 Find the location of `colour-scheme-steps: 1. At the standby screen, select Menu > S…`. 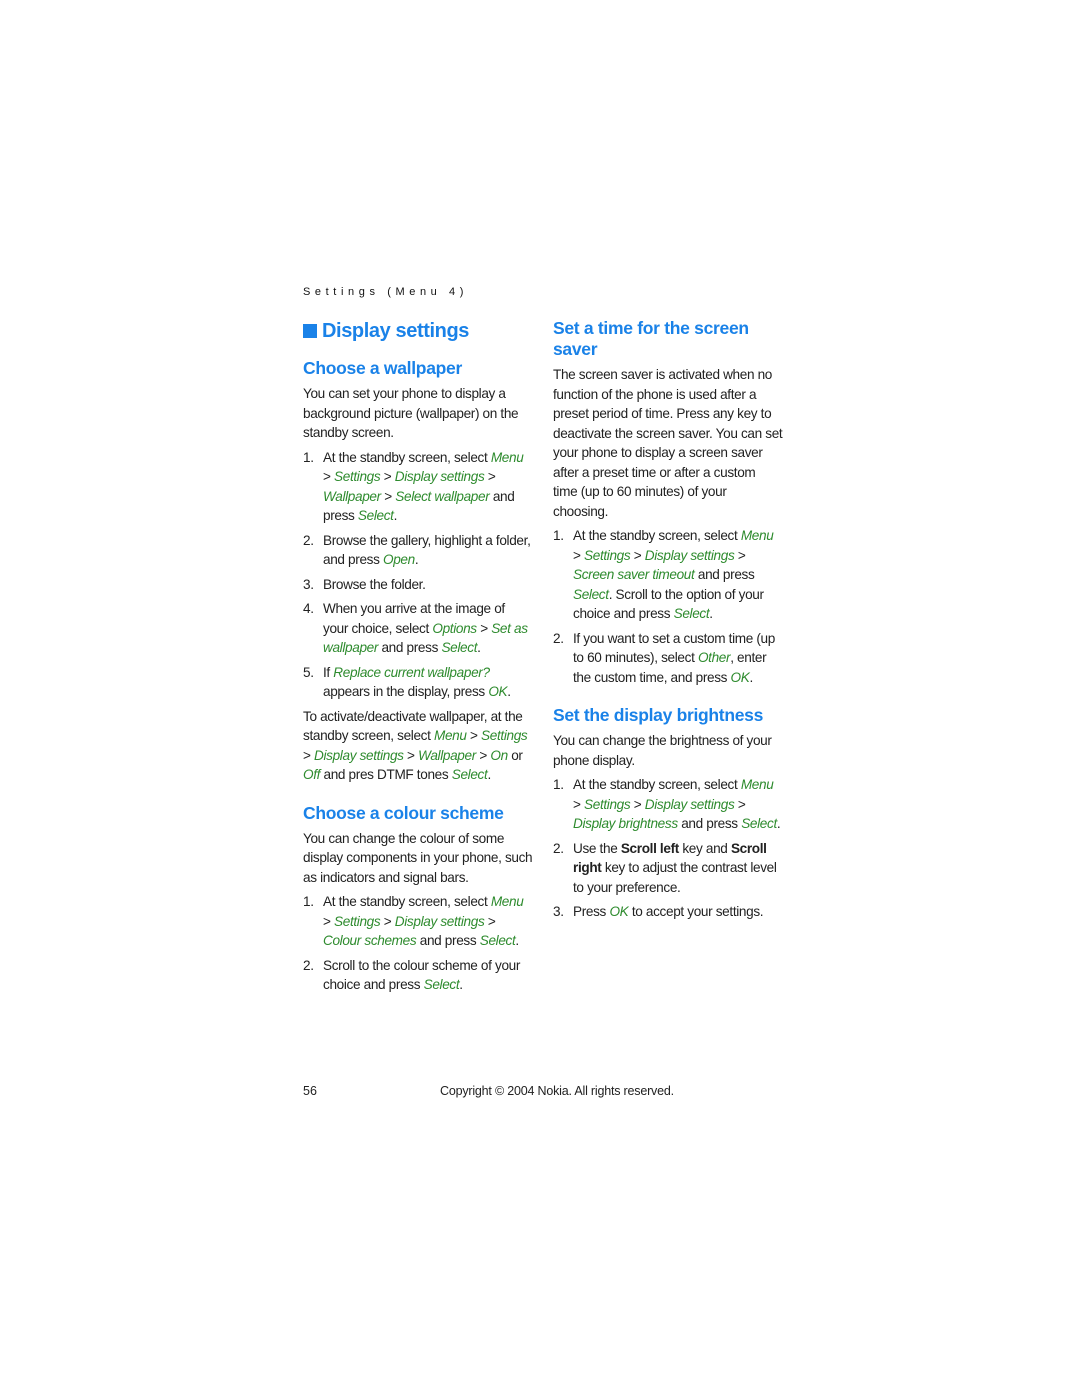

colour-scheme-steps: 1. At the standby screen, select Menu > S… is located at coordinates (418, 943).